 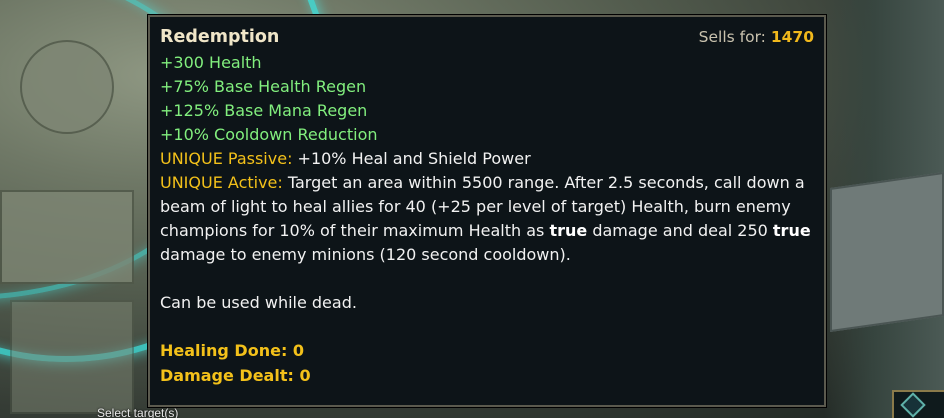 What do you see at coordinates (913, 405) in the screenshot?
I see `ward-diamond-icon` at bounding box center [913, 405].